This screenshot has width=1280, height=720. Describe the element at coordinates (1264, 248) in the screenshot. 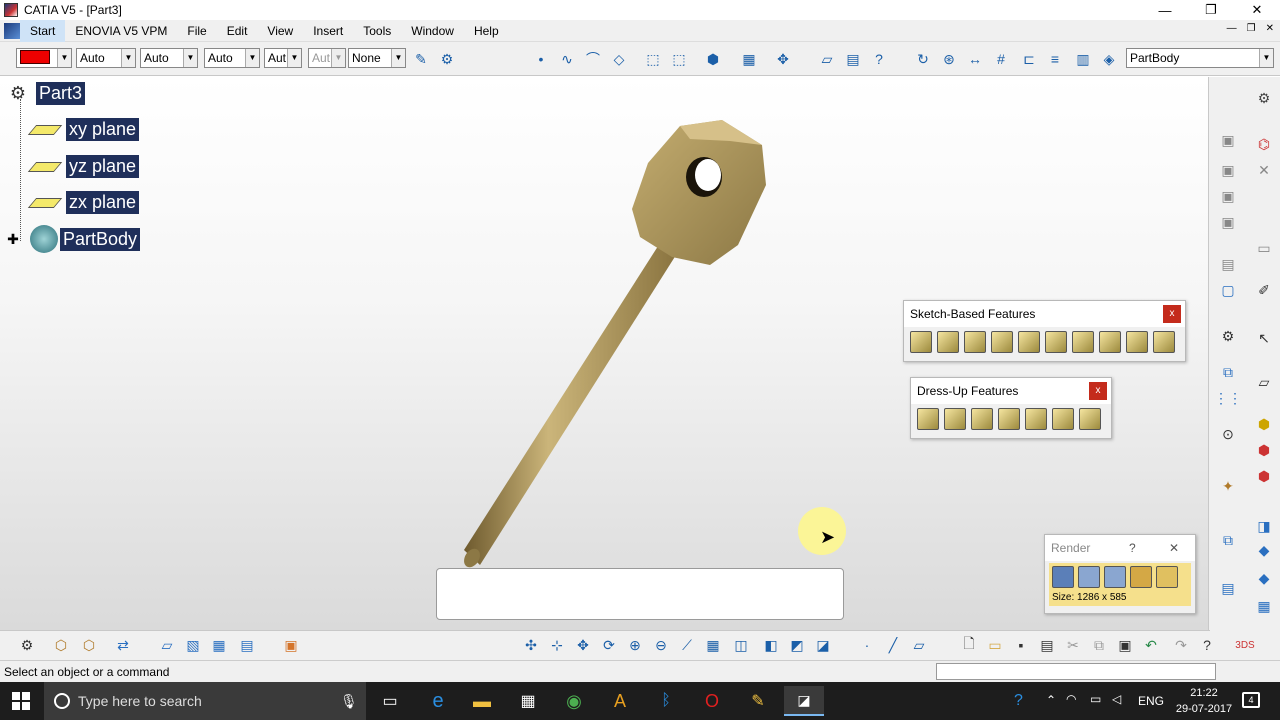

I see `toolbar-icon-7: ▭` at that location.